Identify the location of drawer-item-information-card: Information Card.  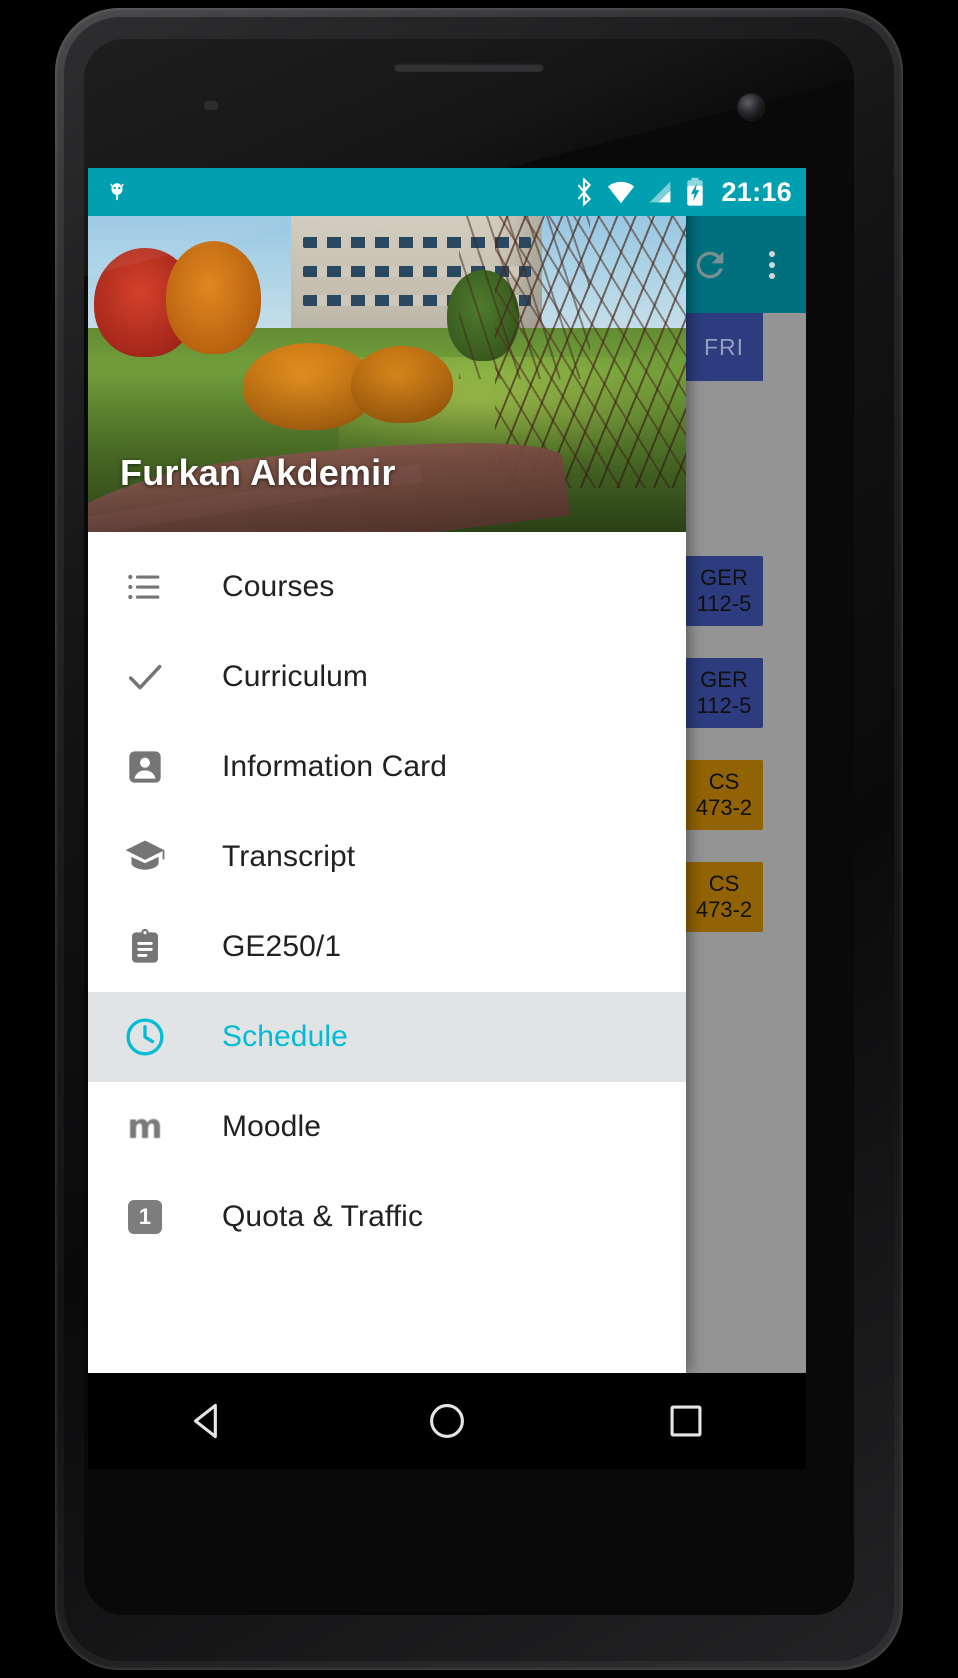
(387, 767).